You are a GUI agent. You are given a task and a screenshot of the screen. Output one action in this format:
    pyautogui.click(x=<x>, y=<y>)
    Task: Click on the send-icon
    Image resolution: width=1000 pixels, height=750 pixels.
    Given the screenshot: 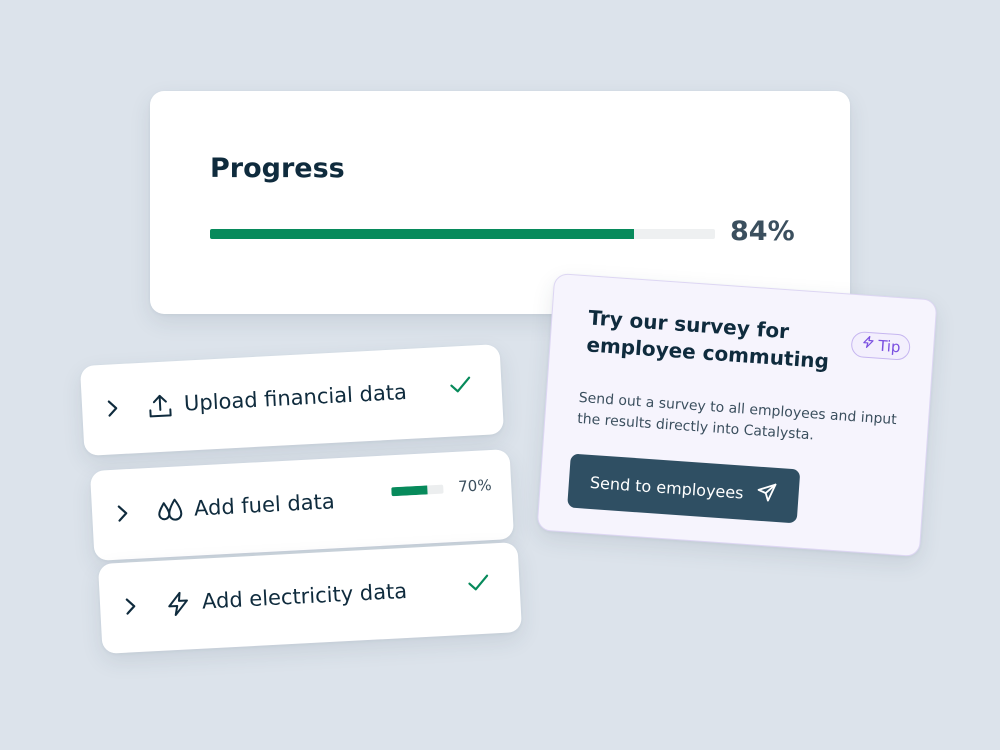 What is the action you would take?
    pyautogui.click(x=767, y=494)
    